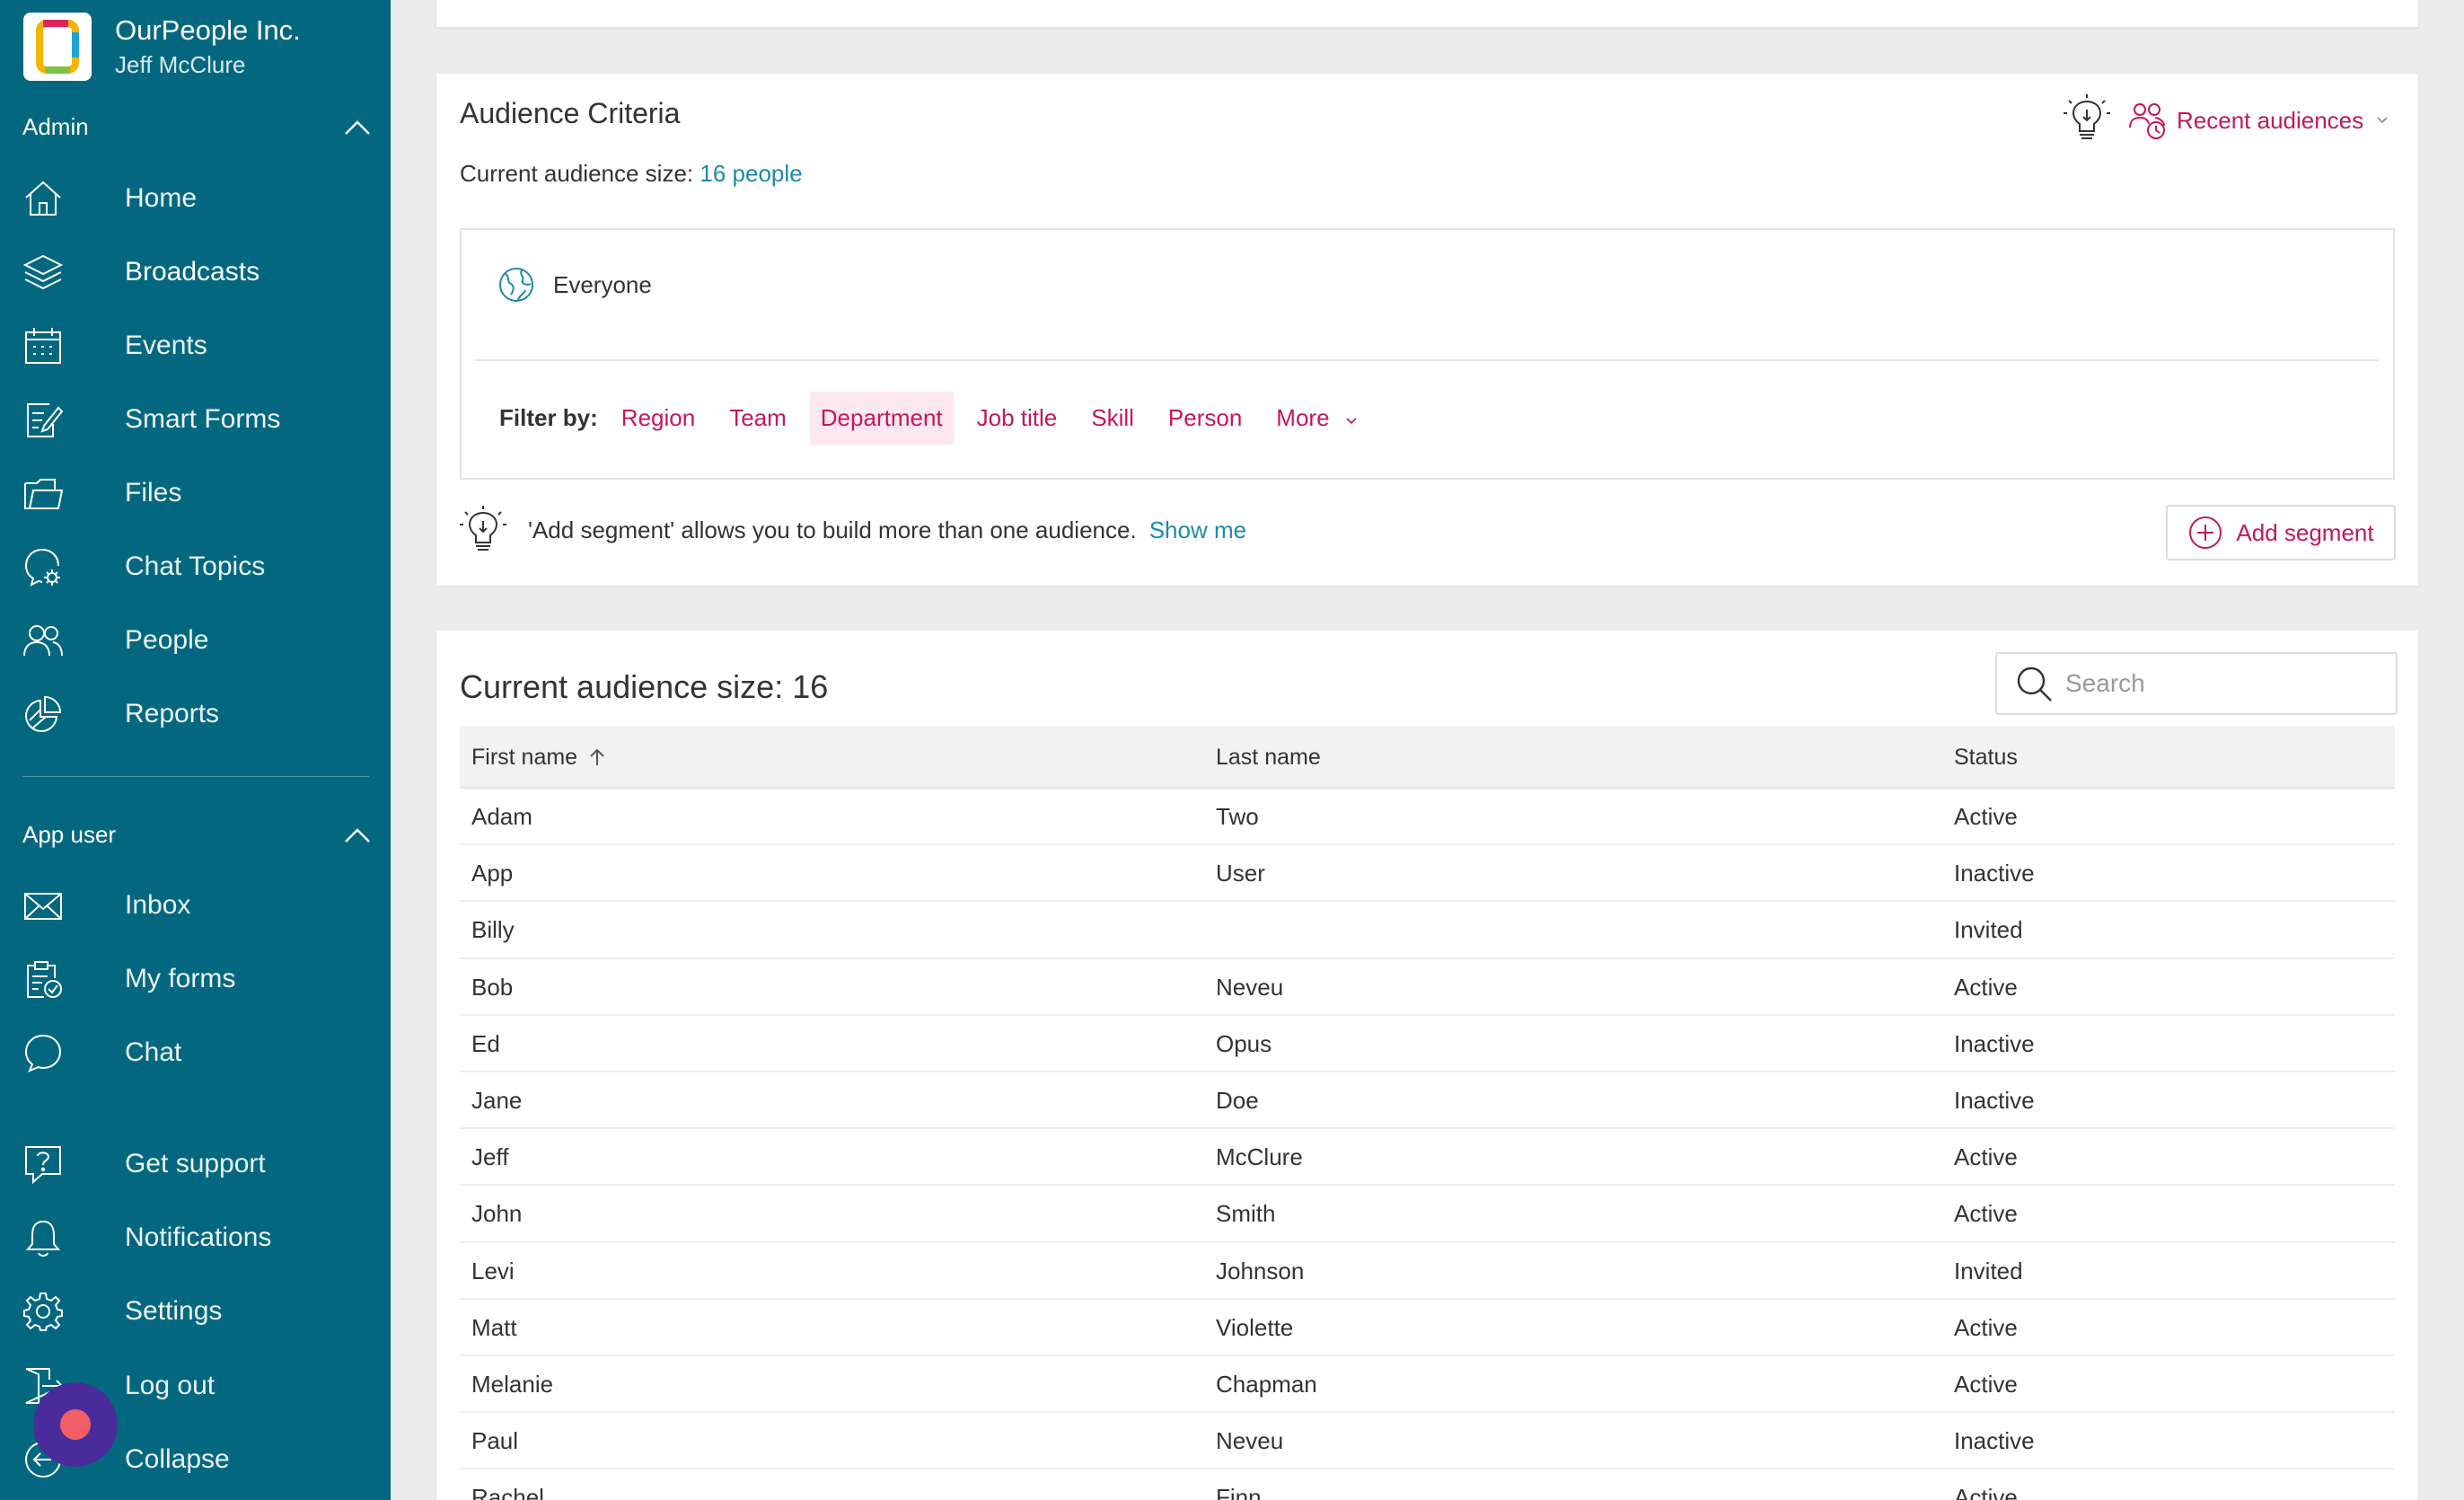 The height and width of the screenshot is (1500, 2464). What do you see at coordinates (174, 1311) in the screenshot?
I see `sidebar-item-label: Settings` at bounding box center [174, 1311].